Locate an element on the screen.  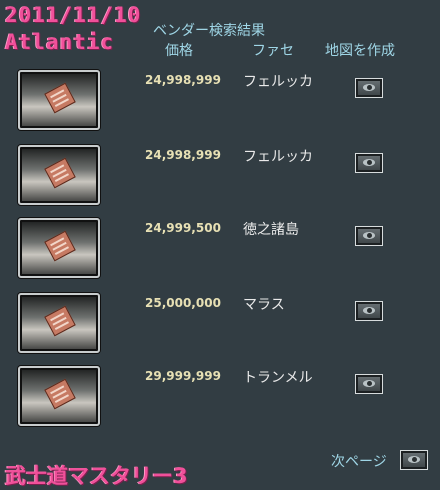
server-stamp: Atlantic is located at coordinates (60, 42).